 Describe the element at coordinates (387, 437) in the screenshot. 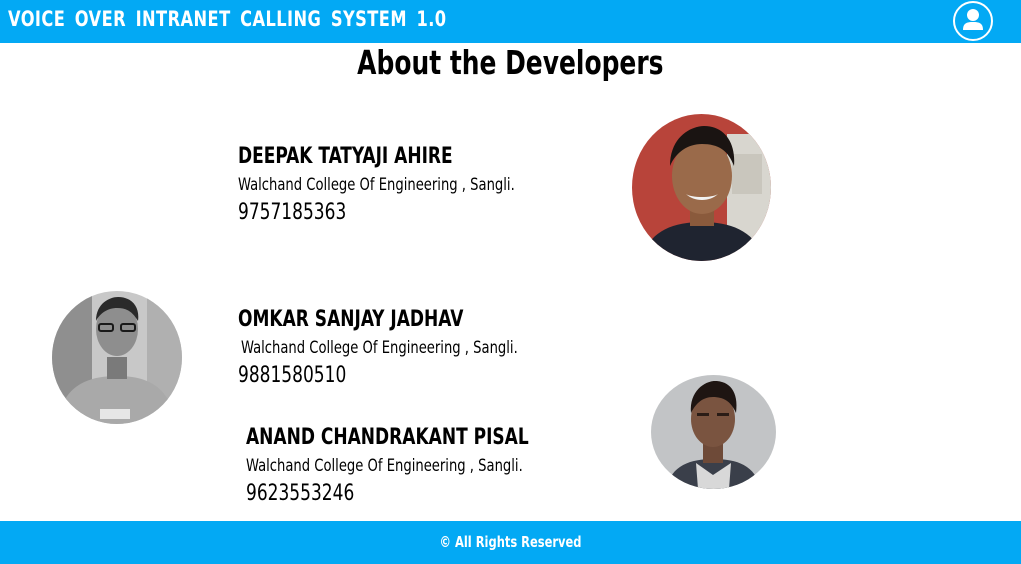

I see `developer-name: ANAND CHANDRAKANT PISAL` at that location.